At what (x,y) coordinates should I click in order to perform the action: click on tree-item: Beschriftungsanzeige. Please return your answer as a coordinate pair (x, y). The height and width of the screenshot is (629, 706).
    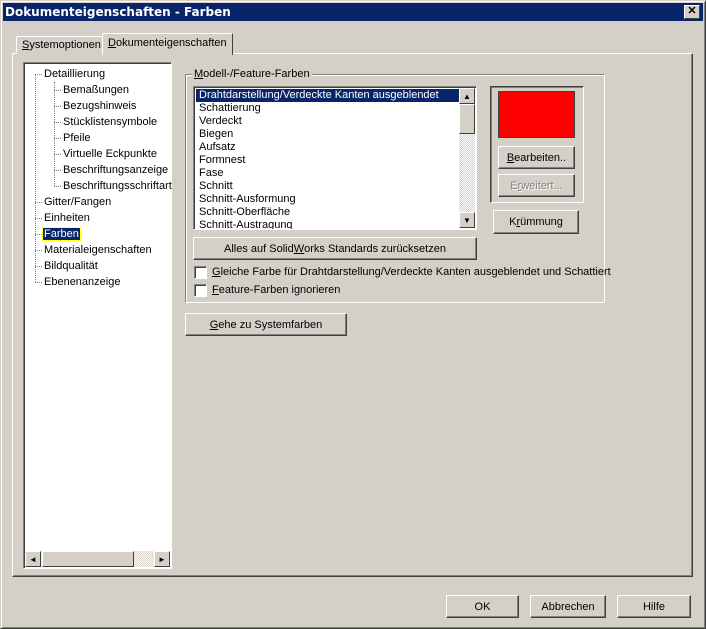
    Looking at the image, I should click on (115, 170).